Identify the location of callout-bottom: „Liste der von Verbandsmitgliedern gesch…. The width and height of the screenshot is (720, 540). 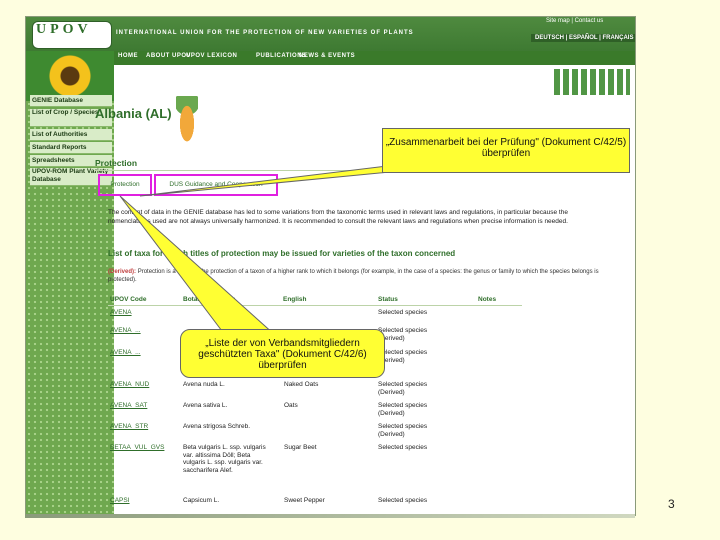
(282, 353).